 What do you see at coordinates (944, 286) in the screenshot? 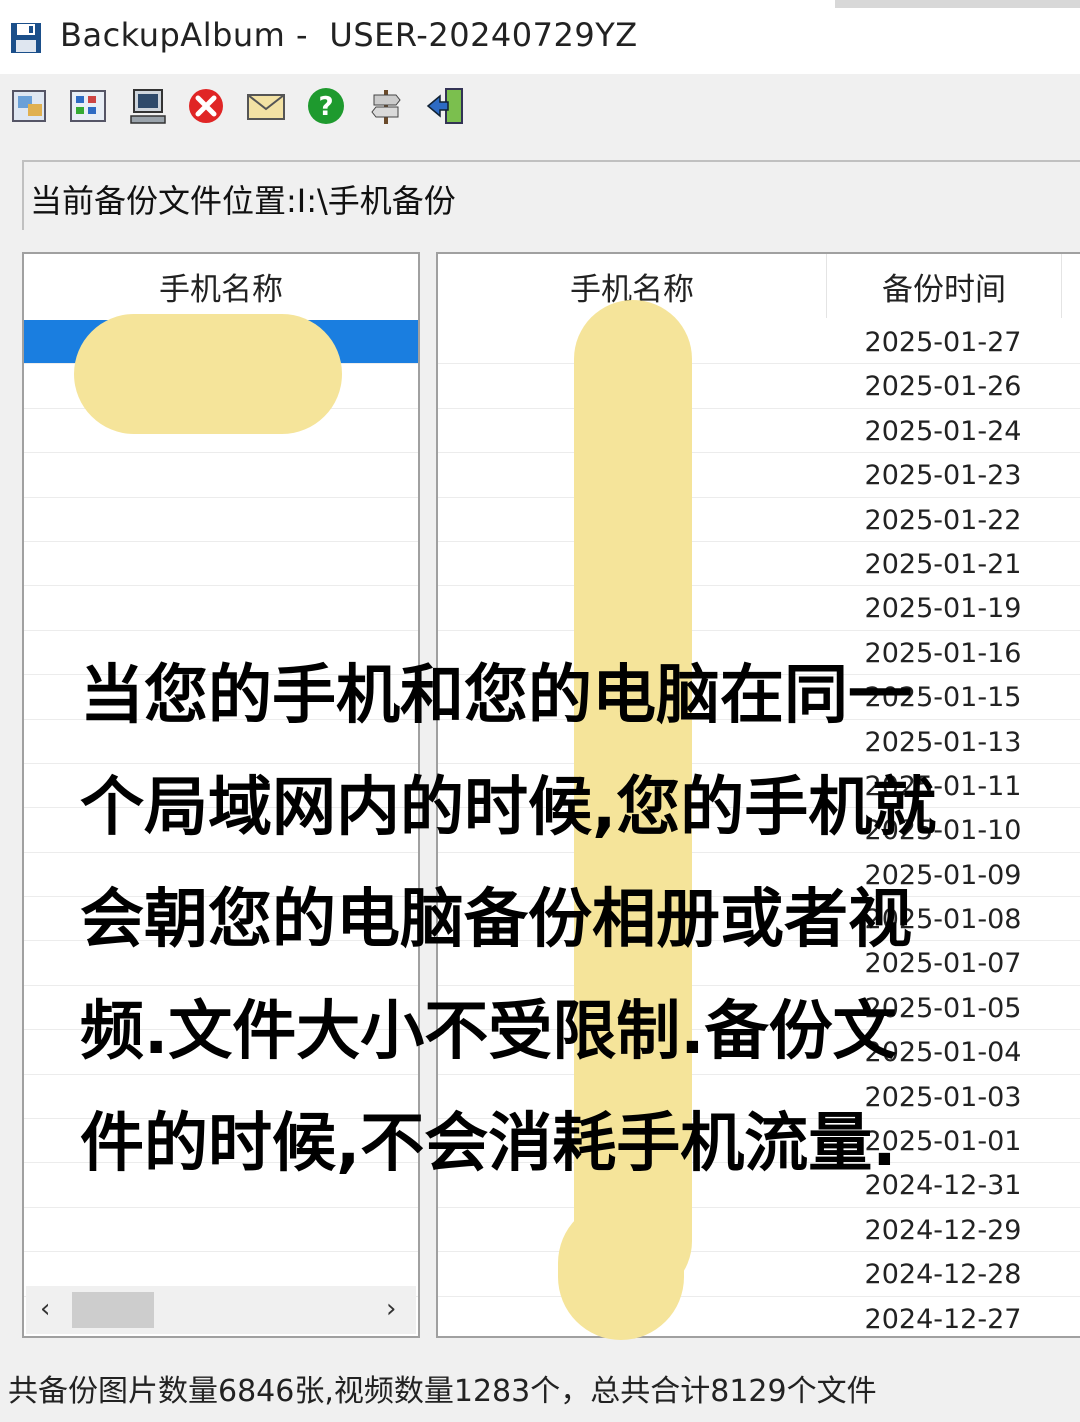
I see `column-header-backup-time: 备份时间` at bounding box center [944, 286].